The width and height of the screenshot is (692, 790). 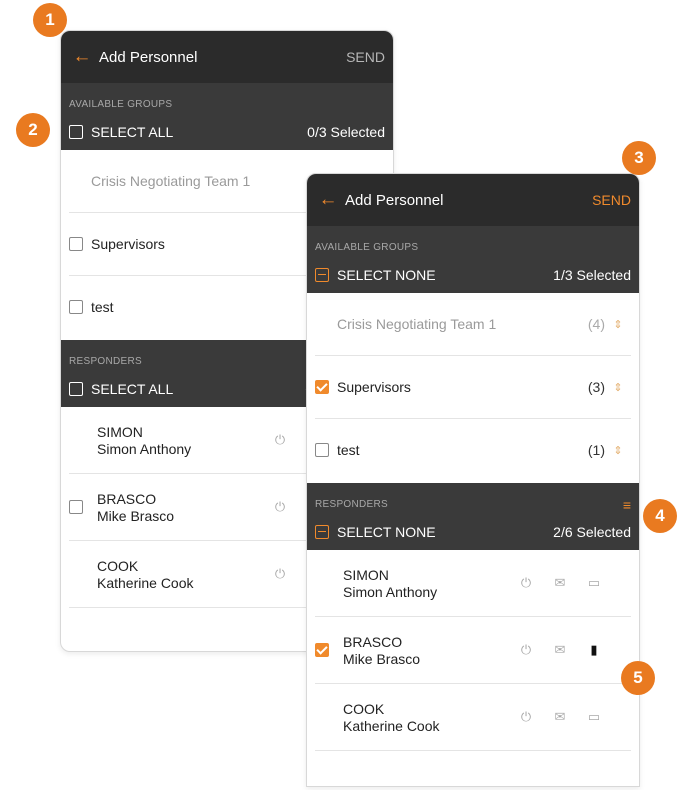 What do you see at coordinates (76, 388) in the screenshot?
I see `select-all-responders-checkbox` at bounding box center [76, 388].